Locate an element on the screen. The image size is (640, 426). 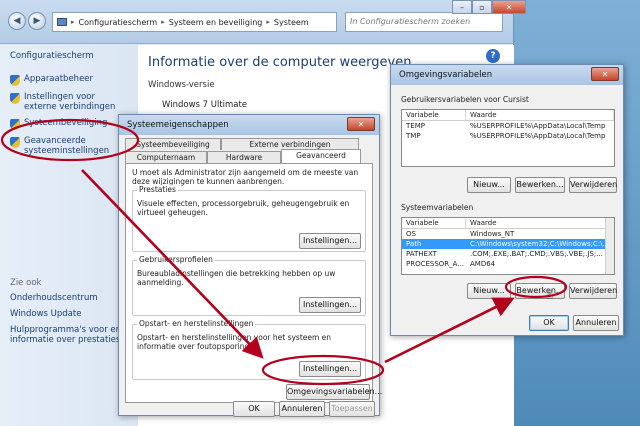
dialog-title-text: Omgevingsvariabelen is located at coordinates (446, 75).